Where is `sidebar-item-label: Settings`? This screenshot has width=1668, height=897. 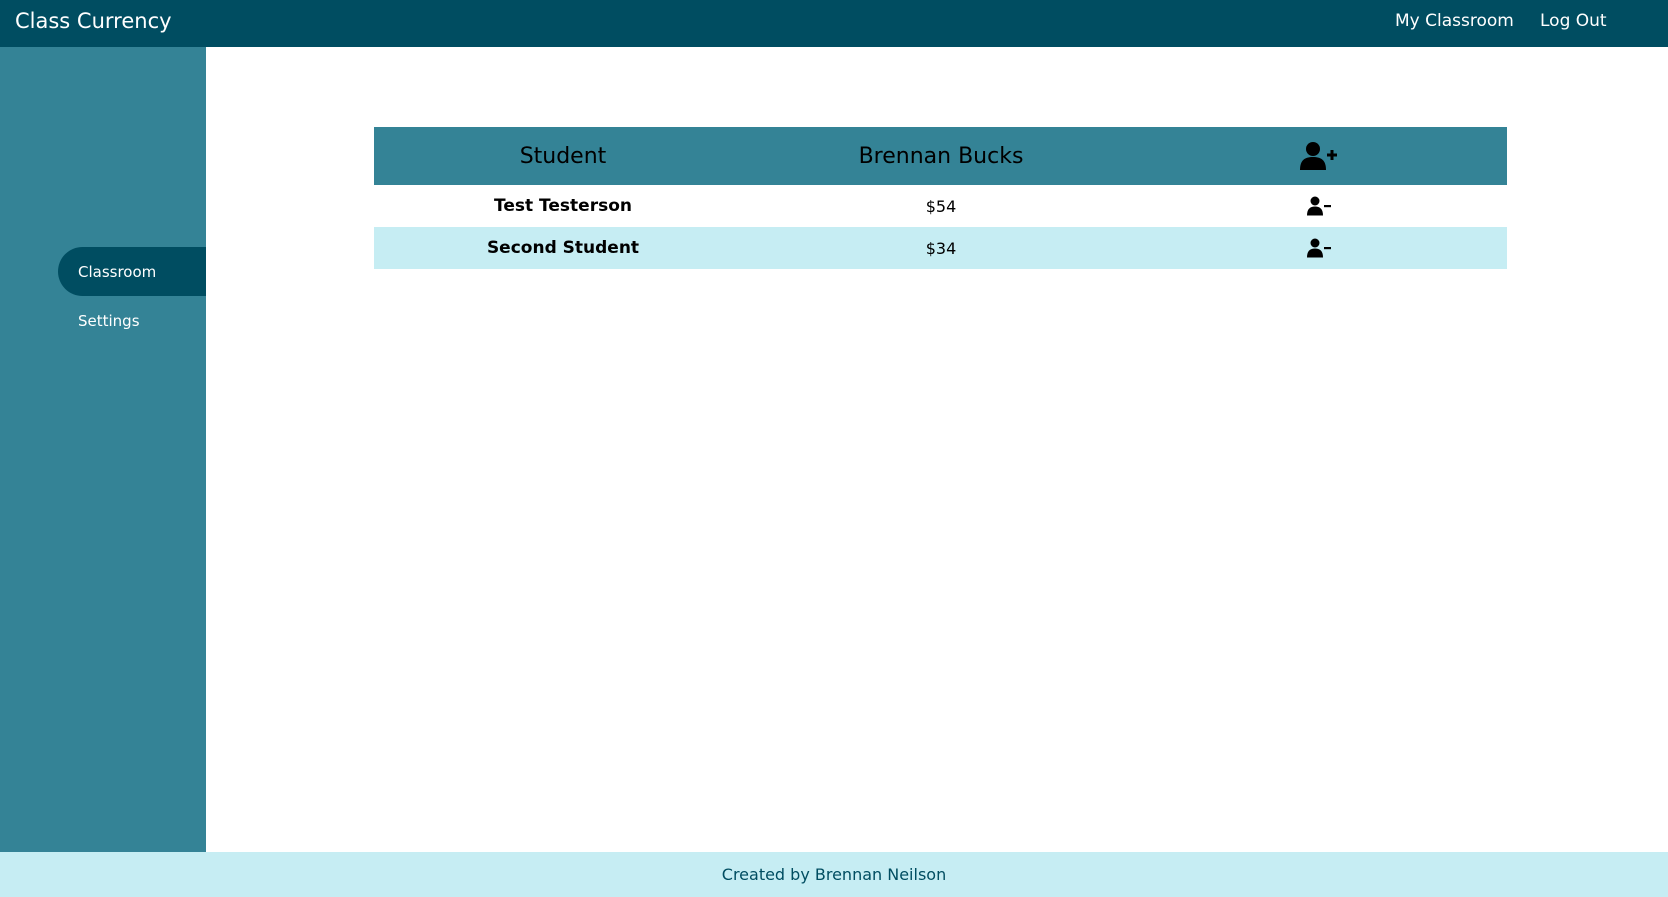 sidebar-item-label: Settings is located at coordinates (109, 320).